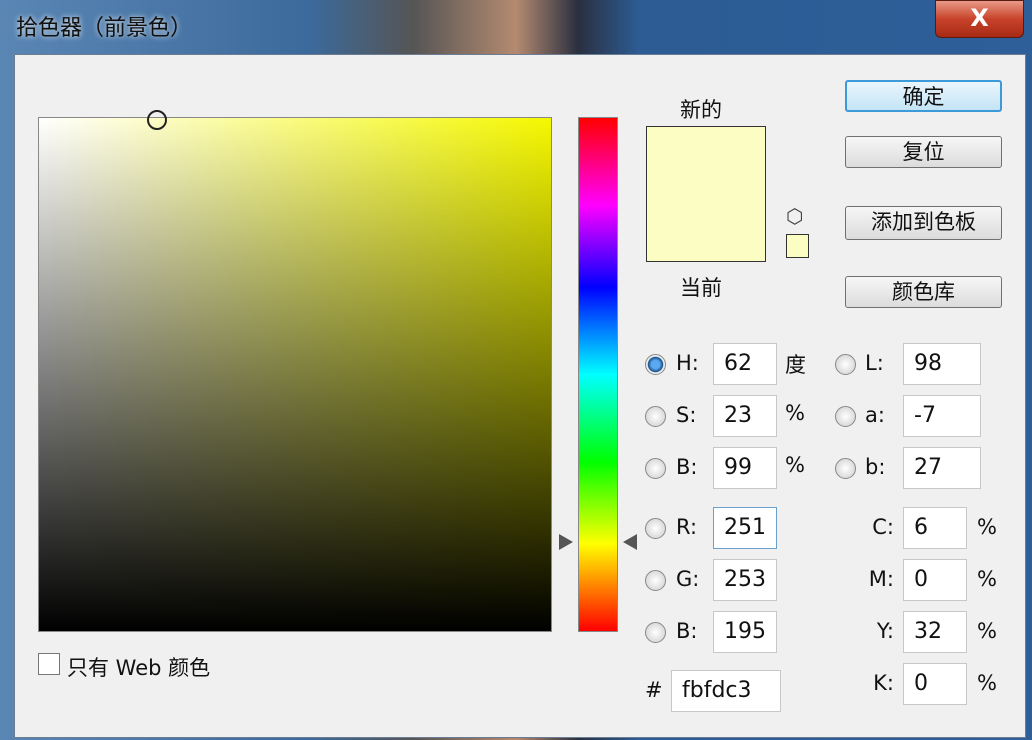  Describe the element at coordinates (687, 363) in the screenshot. I see `hsb-label: H:` at that location.